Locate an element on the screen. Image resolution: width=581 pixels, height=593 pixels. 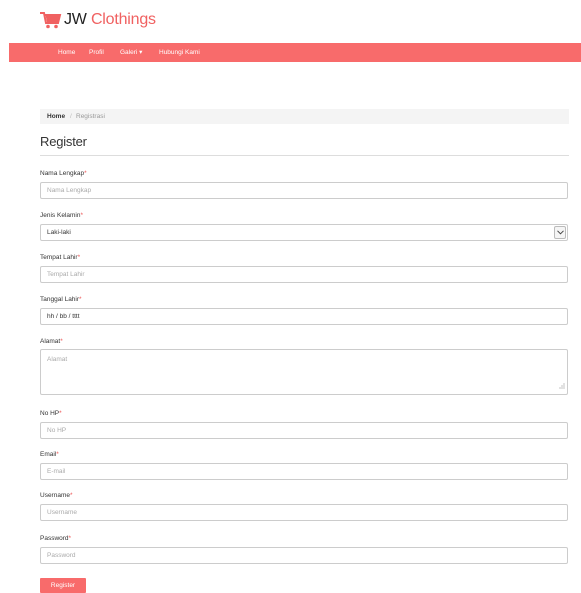
tanggal-lahir-label: Tanggal Lahir* is located at coordinates (61, 299).